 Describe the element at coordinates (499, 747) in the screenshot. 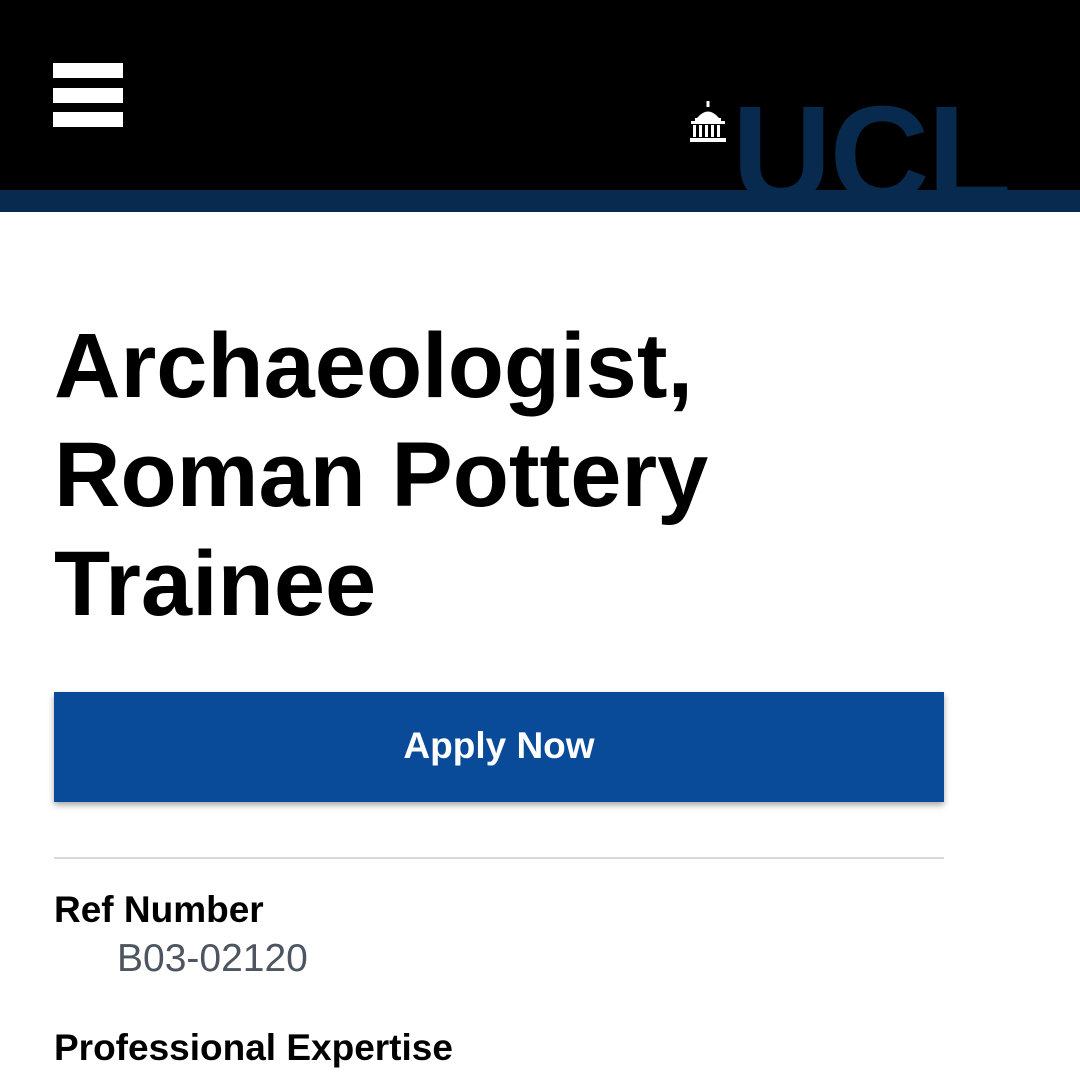

I see `apply-now-button: Apply Now` at that location.